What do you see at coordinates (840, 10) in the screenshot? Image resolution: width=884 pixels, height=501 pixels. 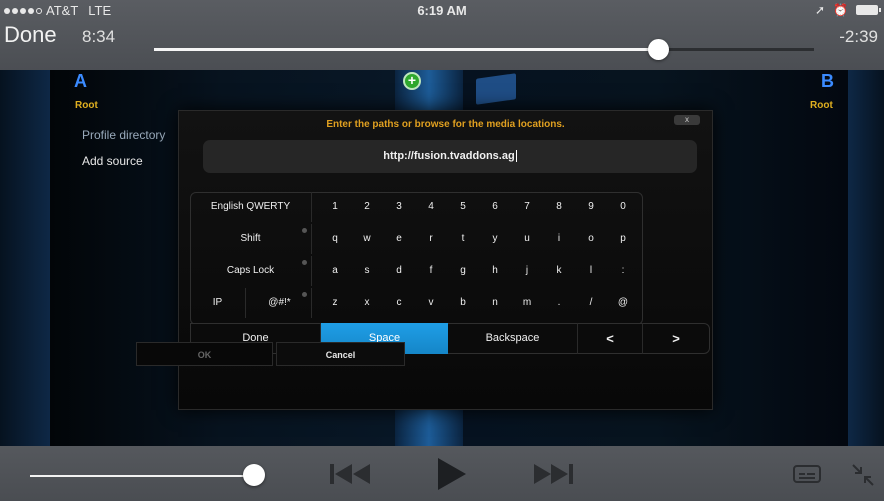 I see `alarm-icon: ⏰` at bounding box center [840, 10].